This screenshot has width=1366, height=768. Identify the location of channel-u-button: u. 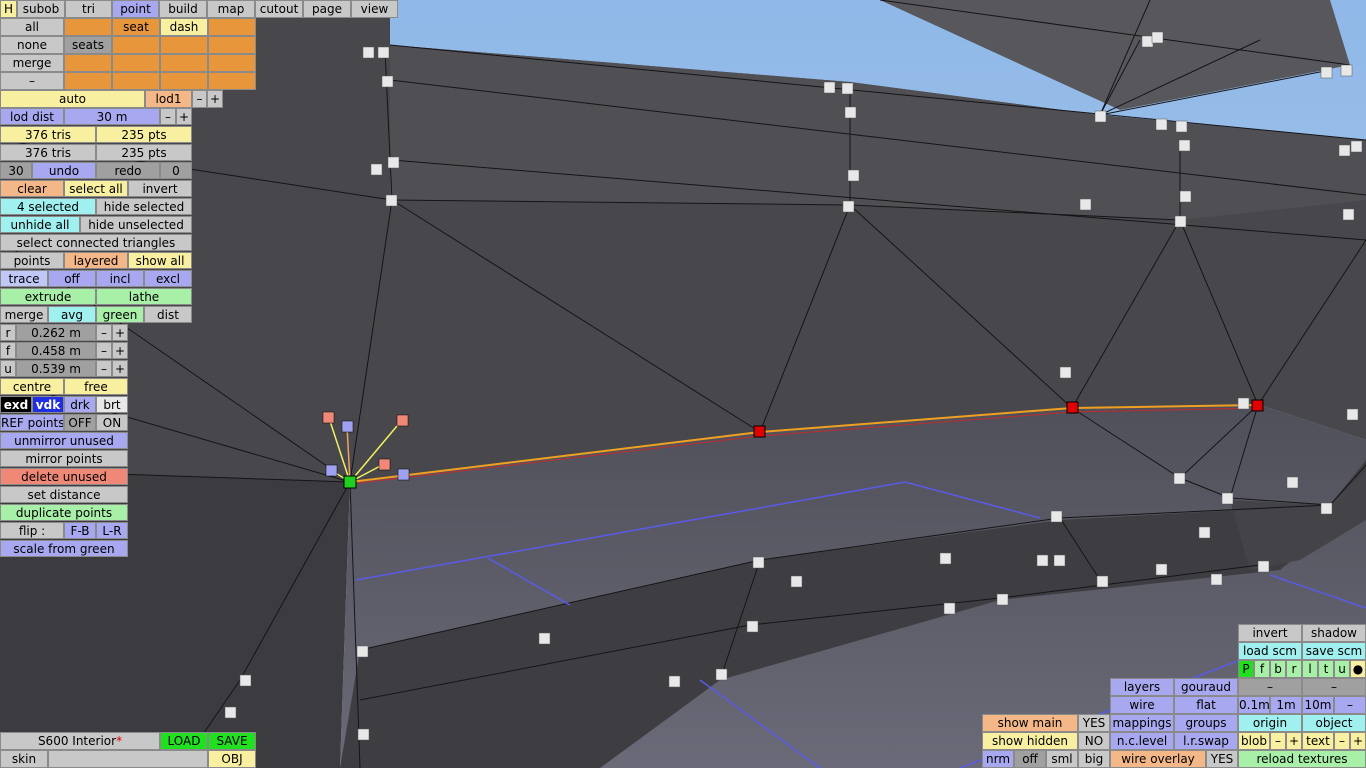
(1342, 669).